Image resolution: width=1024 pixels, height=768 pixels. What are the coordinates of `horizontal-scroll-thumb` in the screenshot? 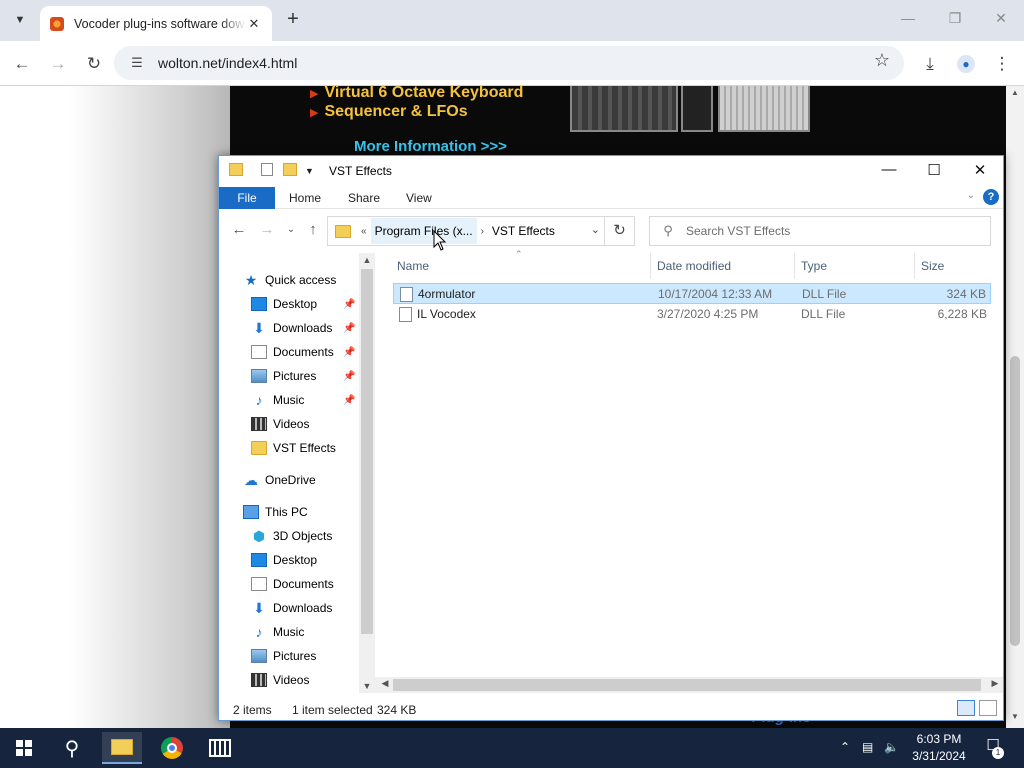 It's located at (687, 685).